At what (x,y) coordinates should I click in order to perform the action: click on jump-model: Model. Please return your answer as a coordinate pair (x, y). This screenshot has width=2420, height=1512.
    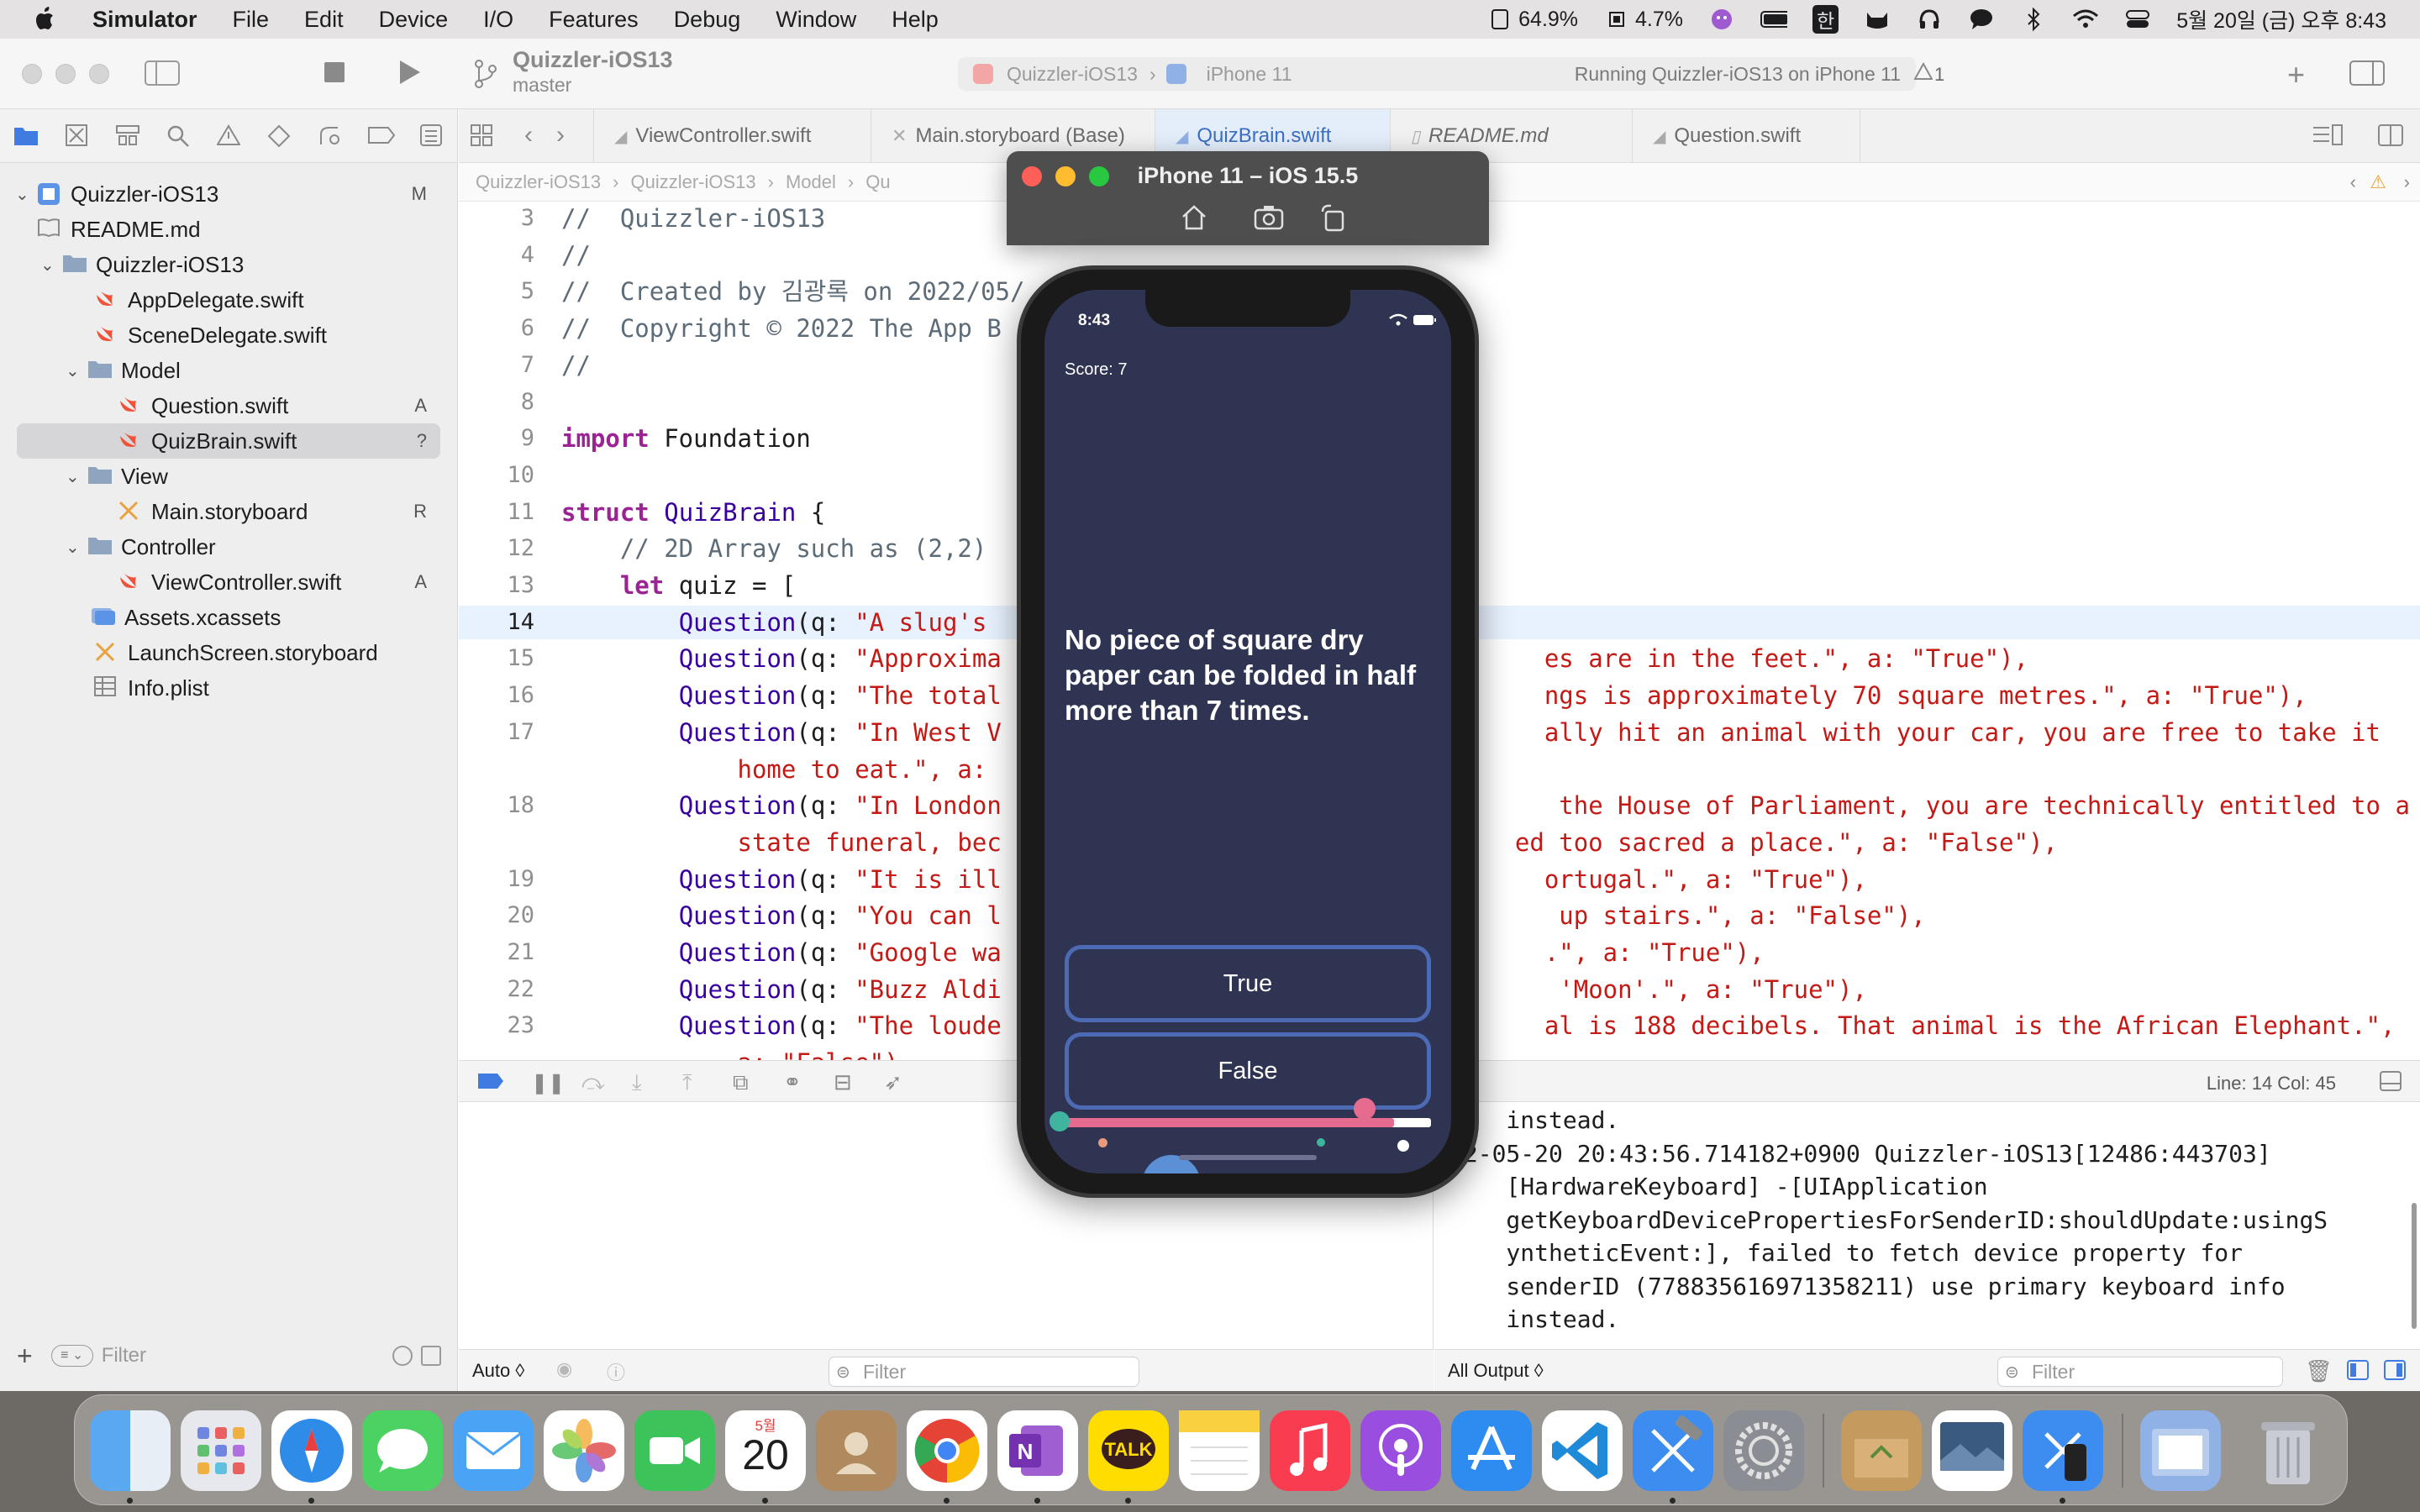
    Looking at the image, I should click on (811, 182).